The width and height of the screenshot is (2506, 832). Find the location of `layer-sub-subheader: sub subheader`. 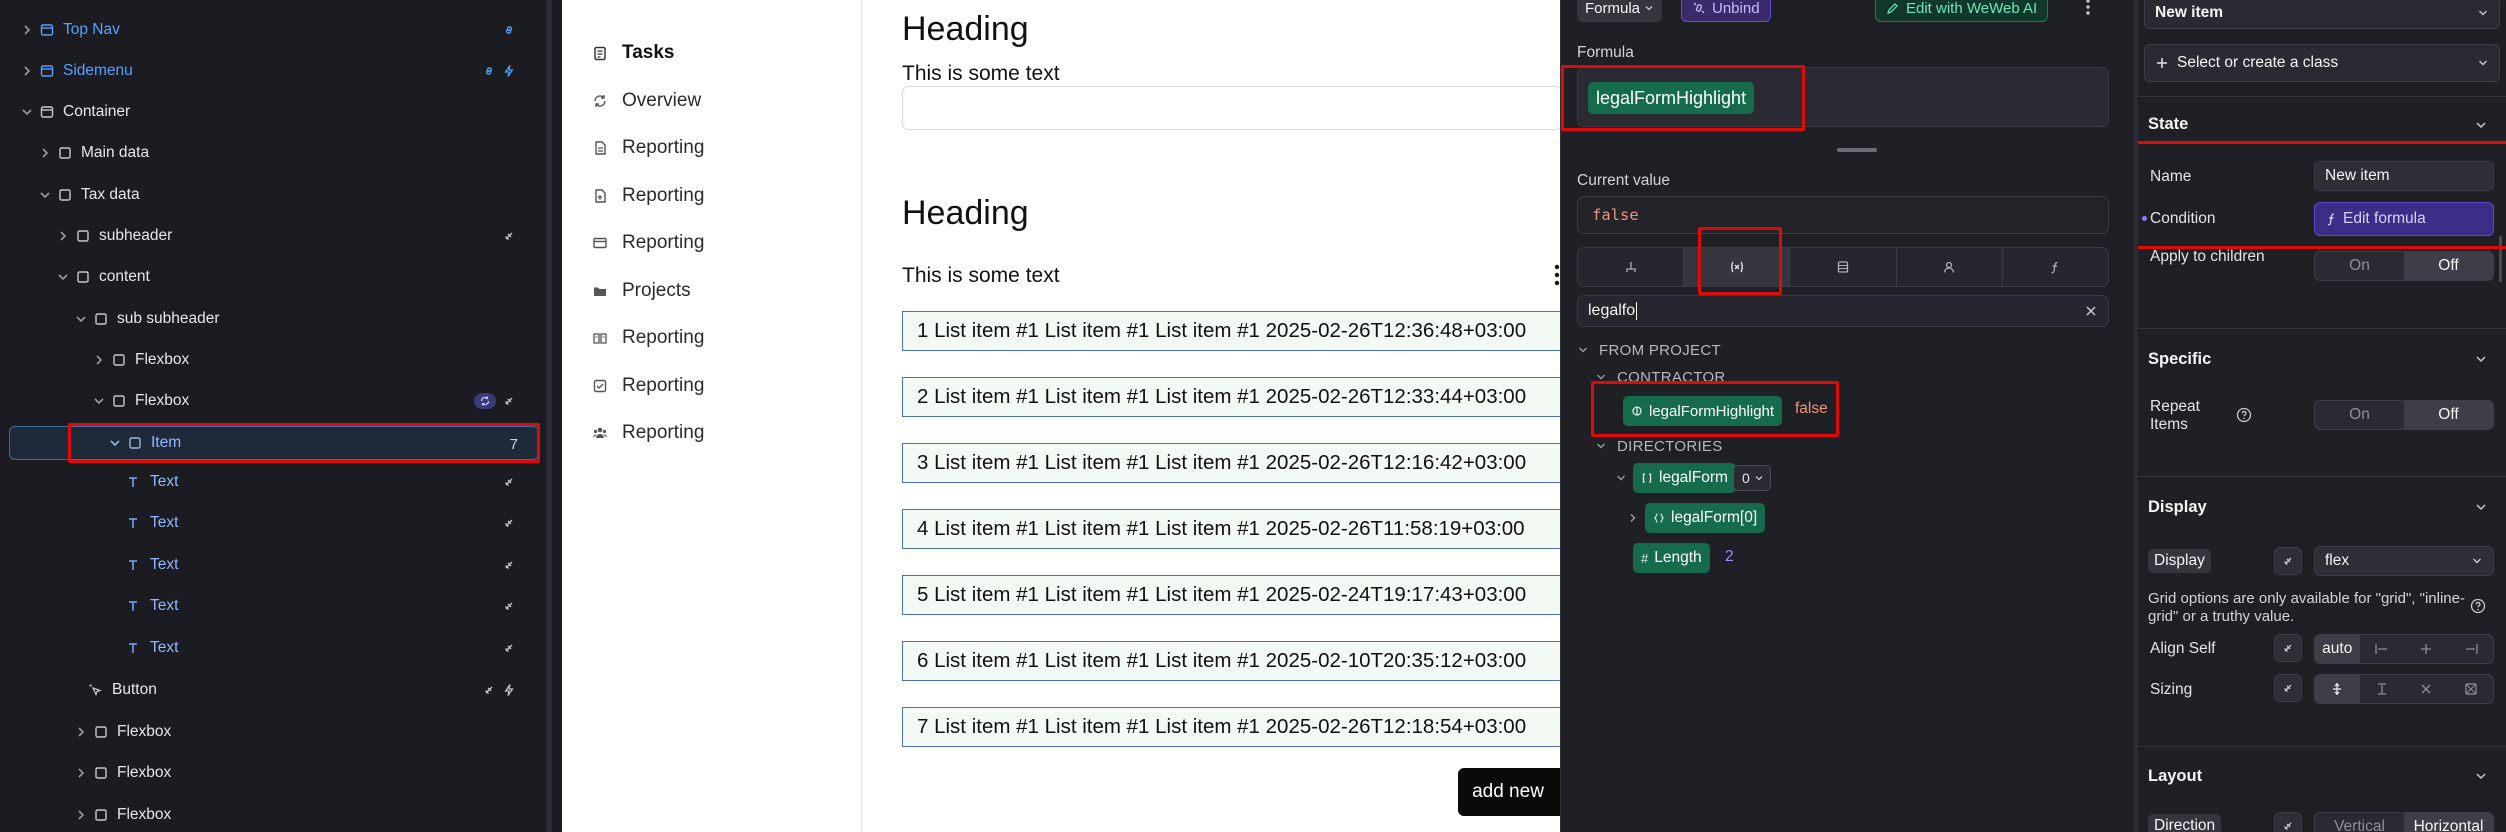

layer-sub-subheader: sub subheader is located at coordinates (273, 319).